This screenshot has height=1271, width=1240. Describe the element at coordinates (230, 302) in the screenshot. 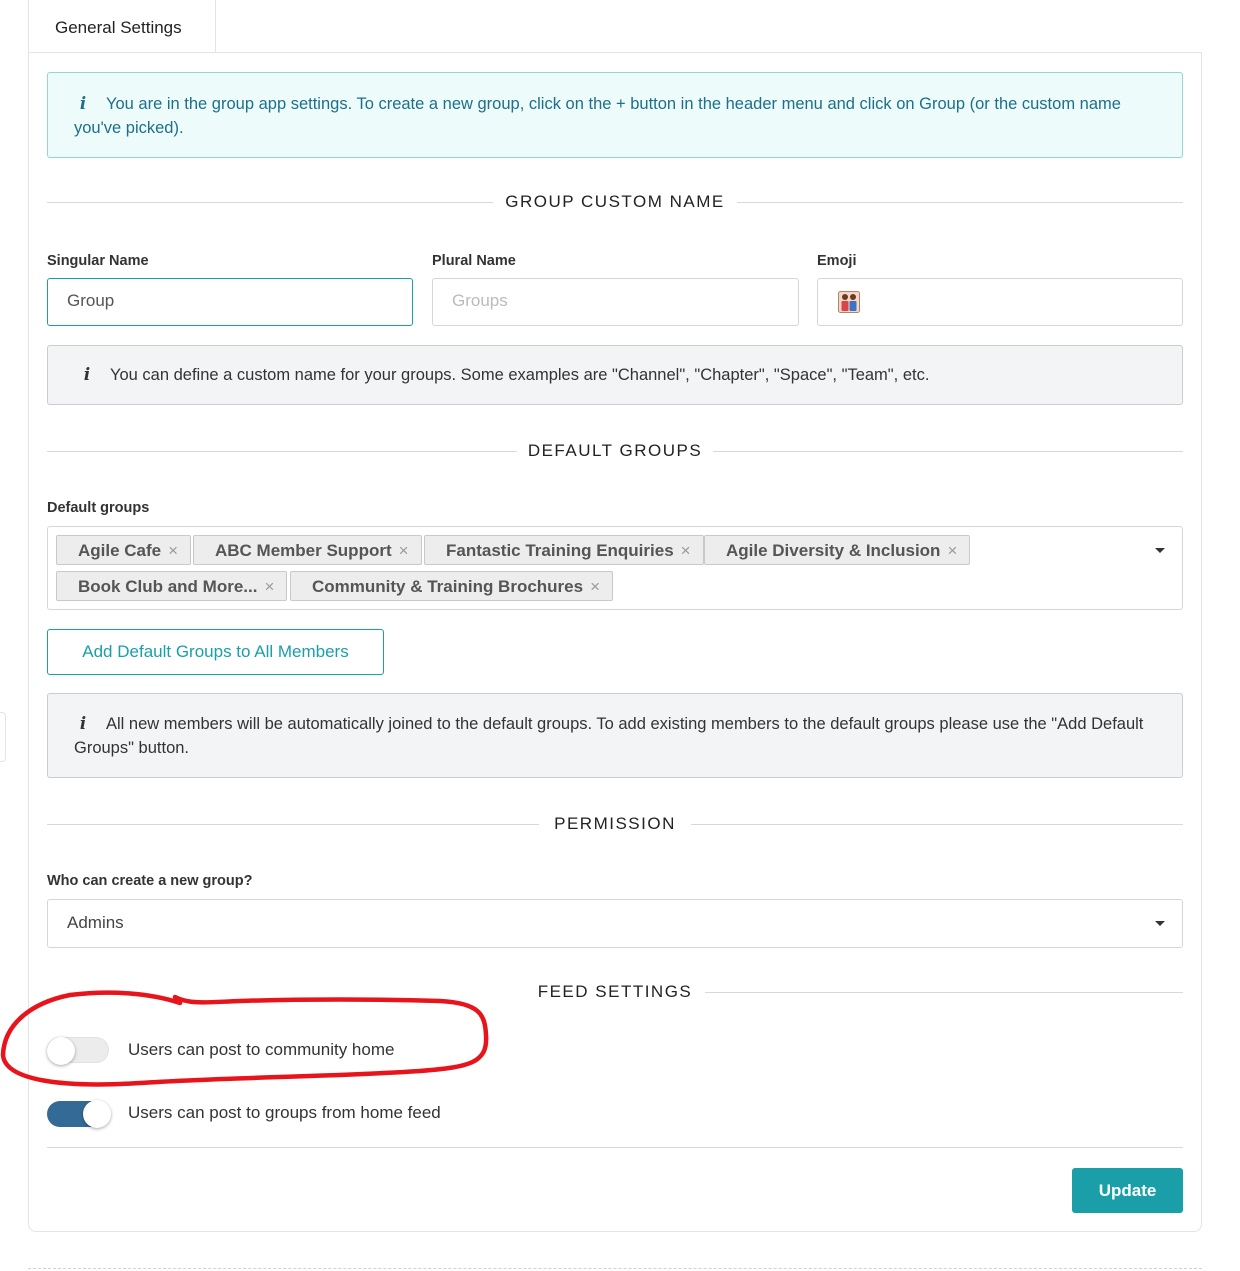

I see `singular-name-input: Group` at that location.